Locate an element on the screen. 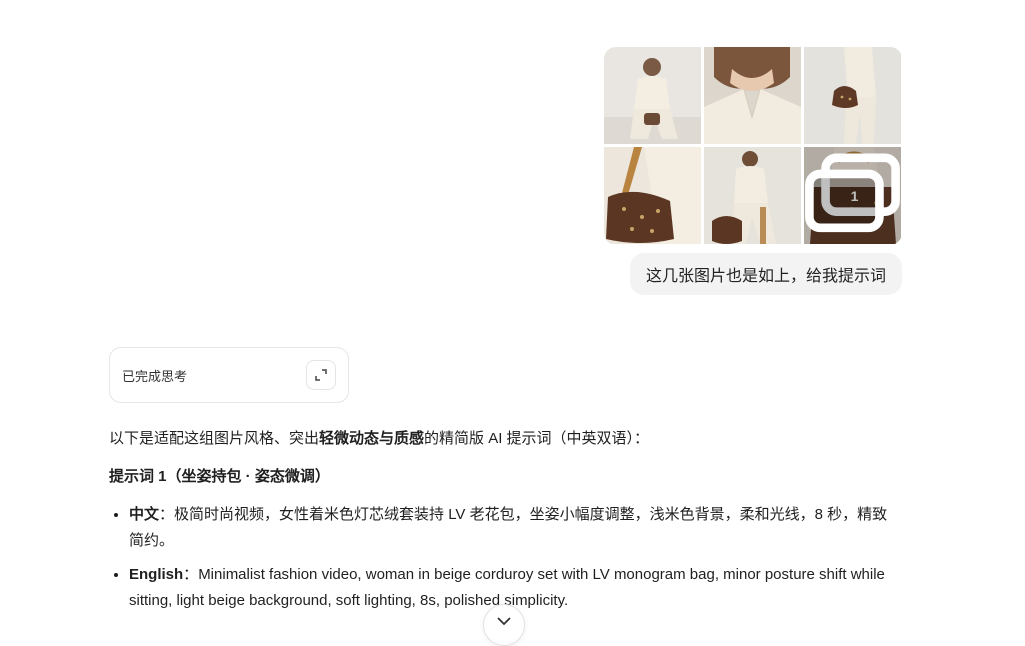  thinking-summary-card: 已完成思考 is located at coordinates (229, 375).